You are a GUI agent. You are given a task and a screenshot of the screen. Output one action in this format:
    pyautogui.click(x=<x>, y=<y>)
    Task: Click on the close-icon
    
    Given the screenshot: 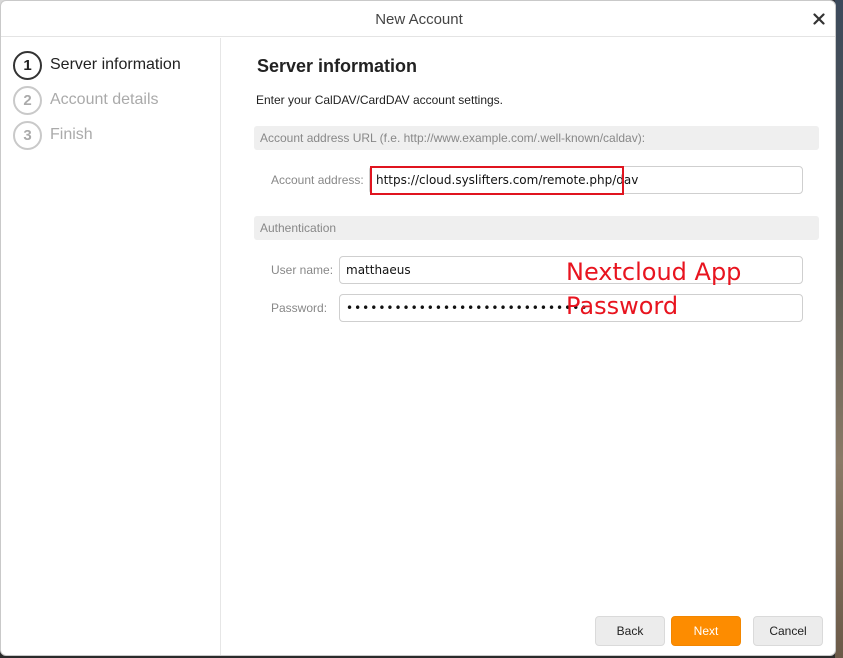 What is the action you would take?
    pyautogui.click(x=819, y=19)
    